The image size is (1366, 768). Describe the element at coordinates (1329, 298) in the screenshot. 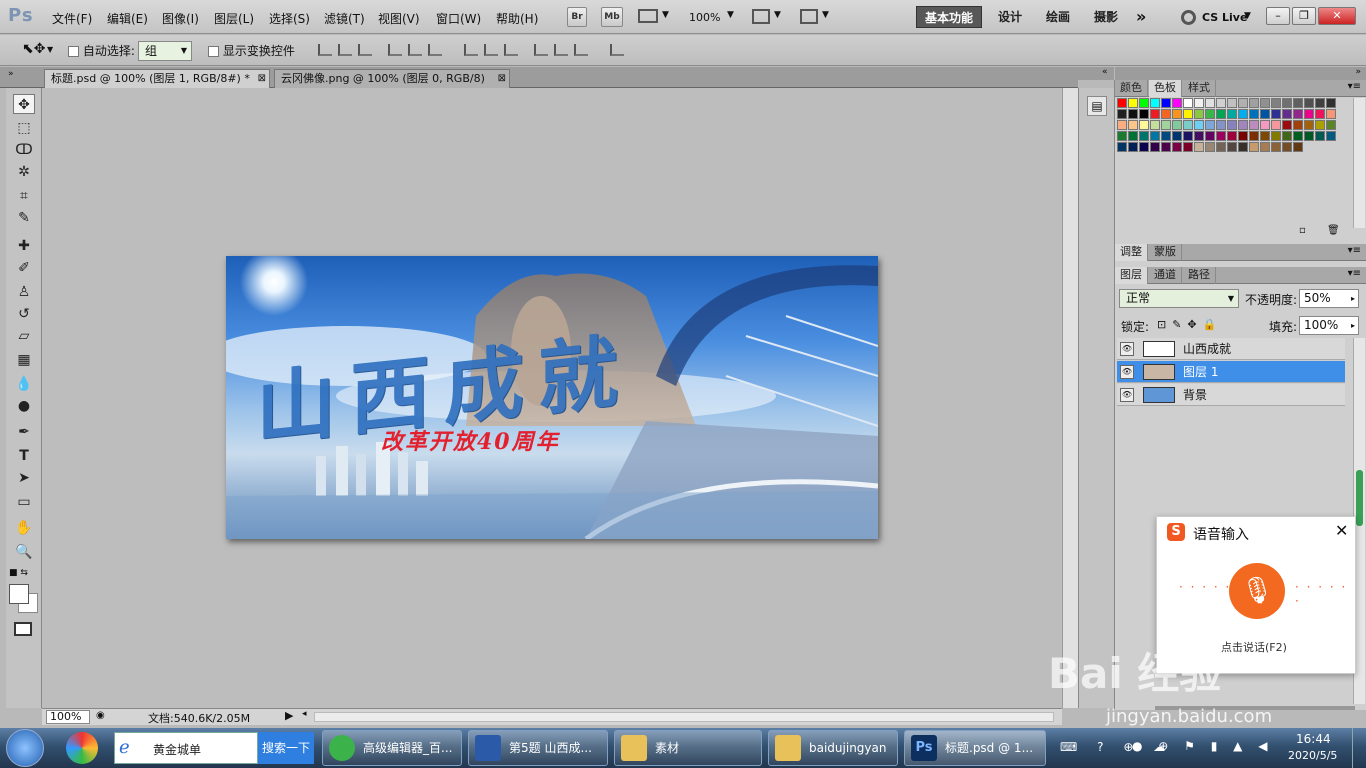

I see `opacity-field: 50% ▸` at that location.